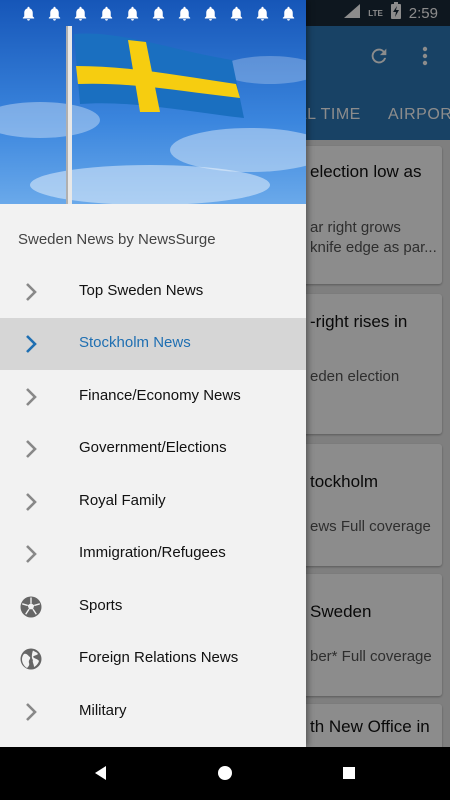  I want to click on back-icon, so click(101, 773).